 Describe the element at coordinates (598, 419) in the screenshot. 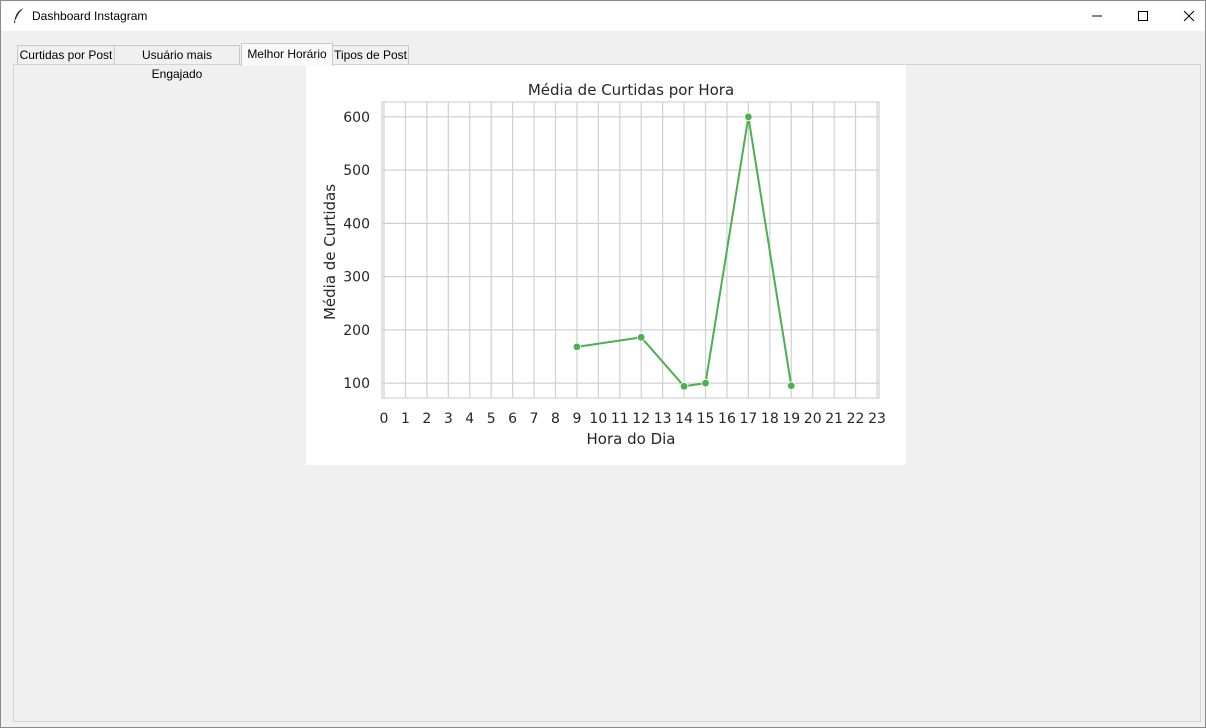

I see `x-tick-label: 10` at that location.